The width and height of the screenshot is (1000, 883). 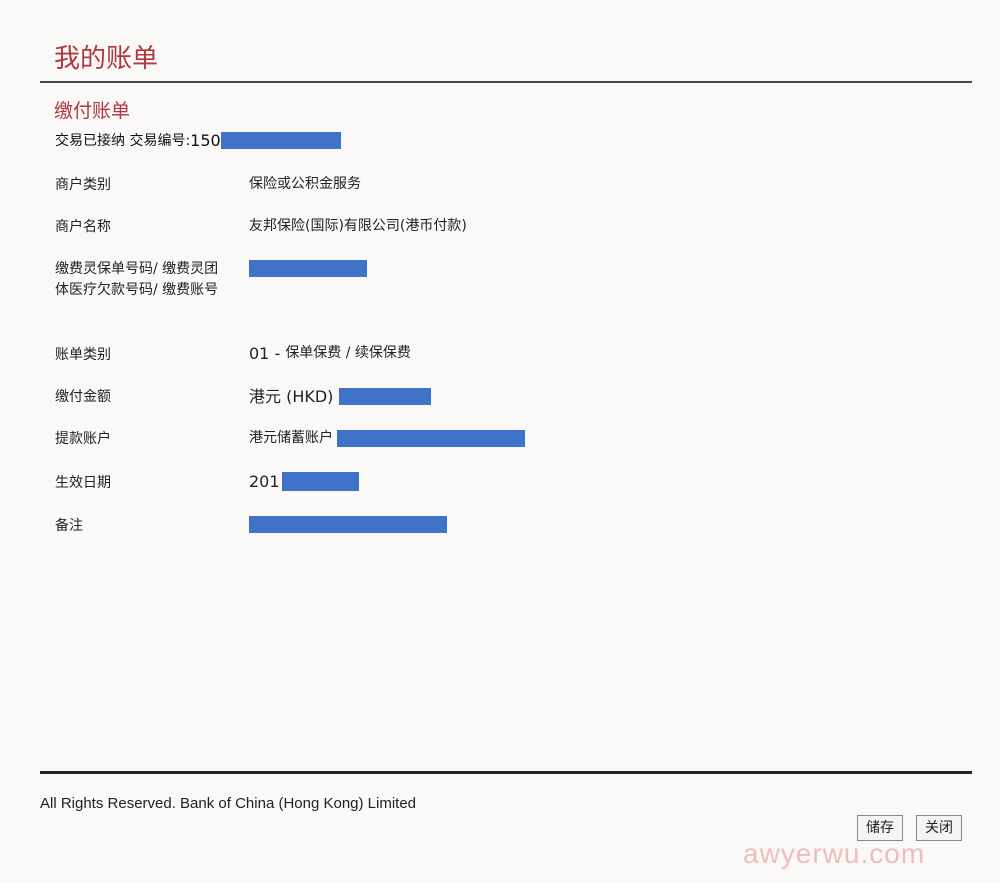 I want to click on bill-type-text: 保单保费 / 续保保费, so click(x=348, y=353).